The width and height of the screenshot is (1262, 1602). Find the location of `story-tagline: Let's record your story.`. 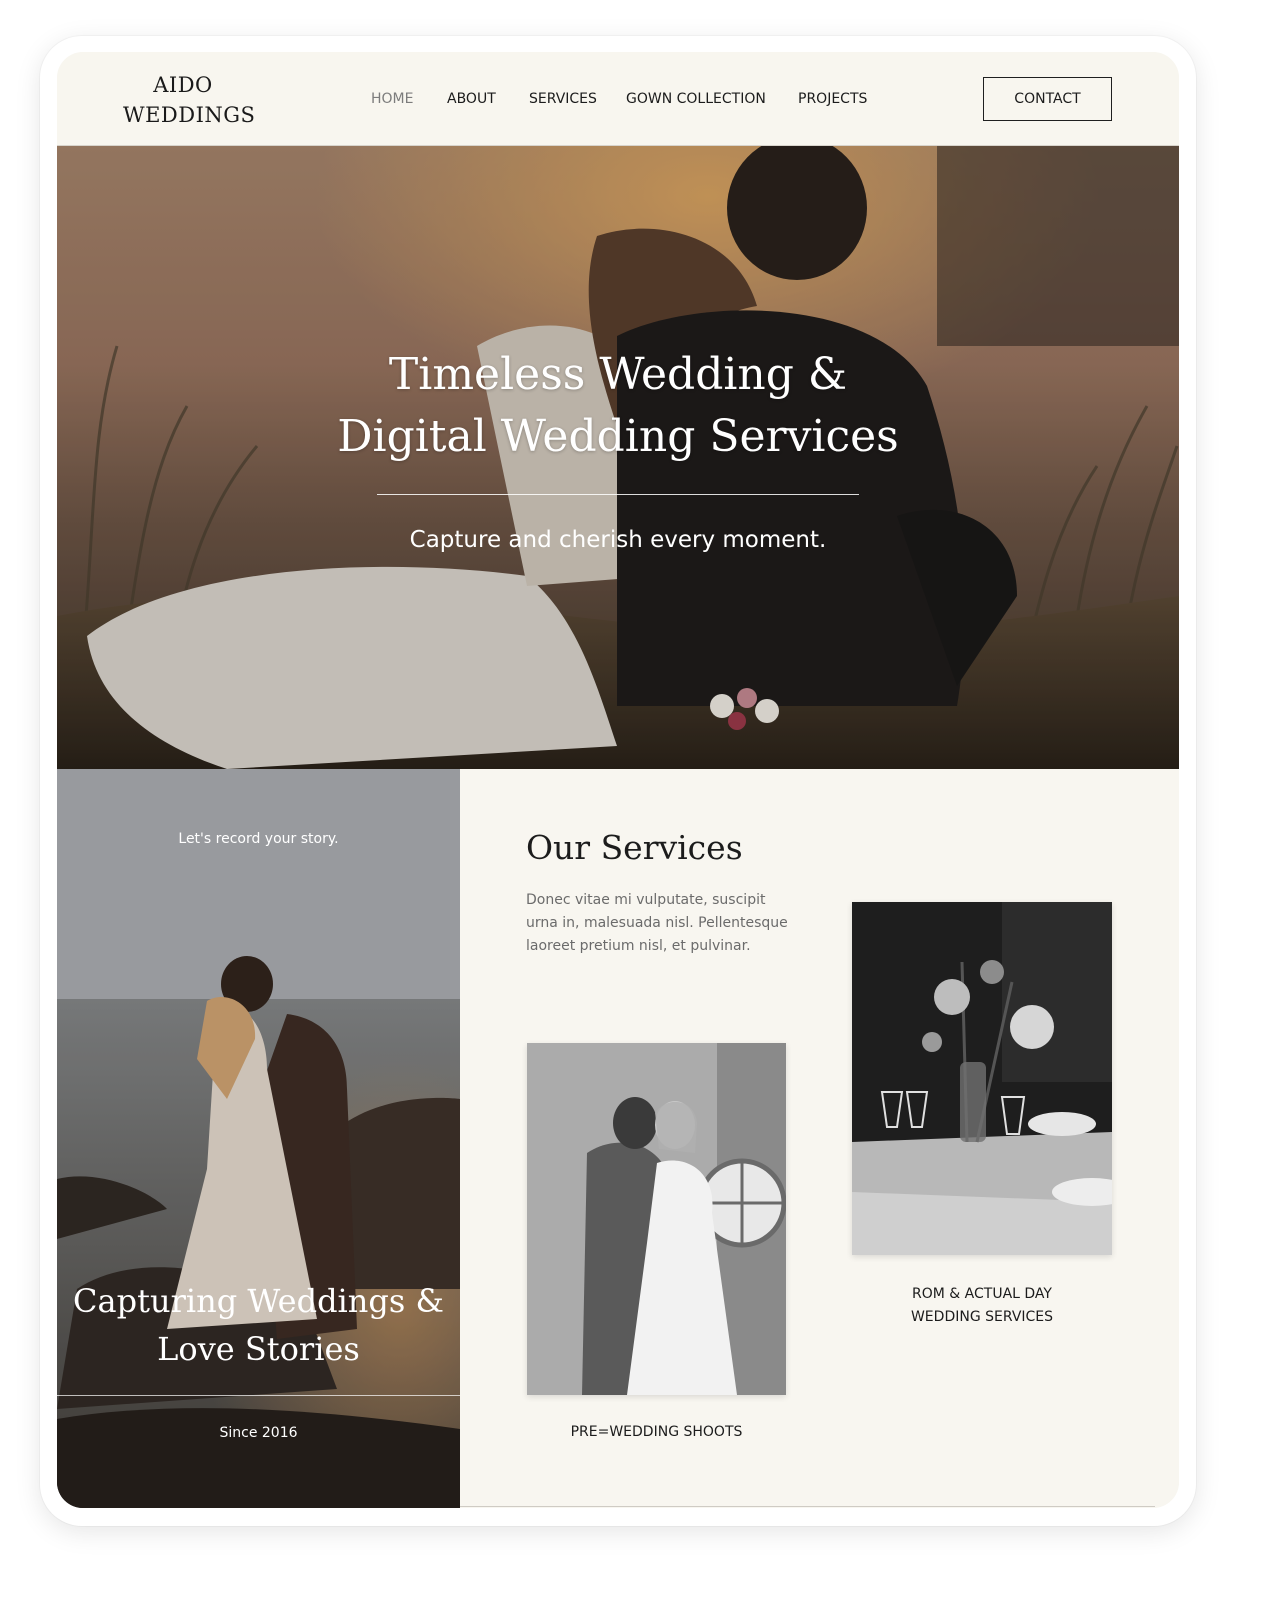

story-tagline: Let's record your story. is located at coordinates (258, 839).